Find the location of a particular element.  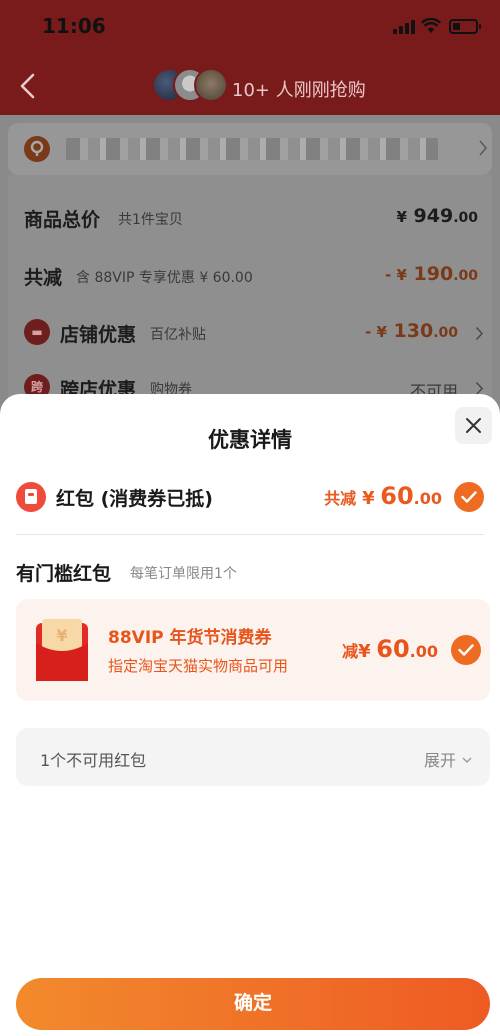

row-value: ¥ 949.00 is located at coordinates (437, 216).